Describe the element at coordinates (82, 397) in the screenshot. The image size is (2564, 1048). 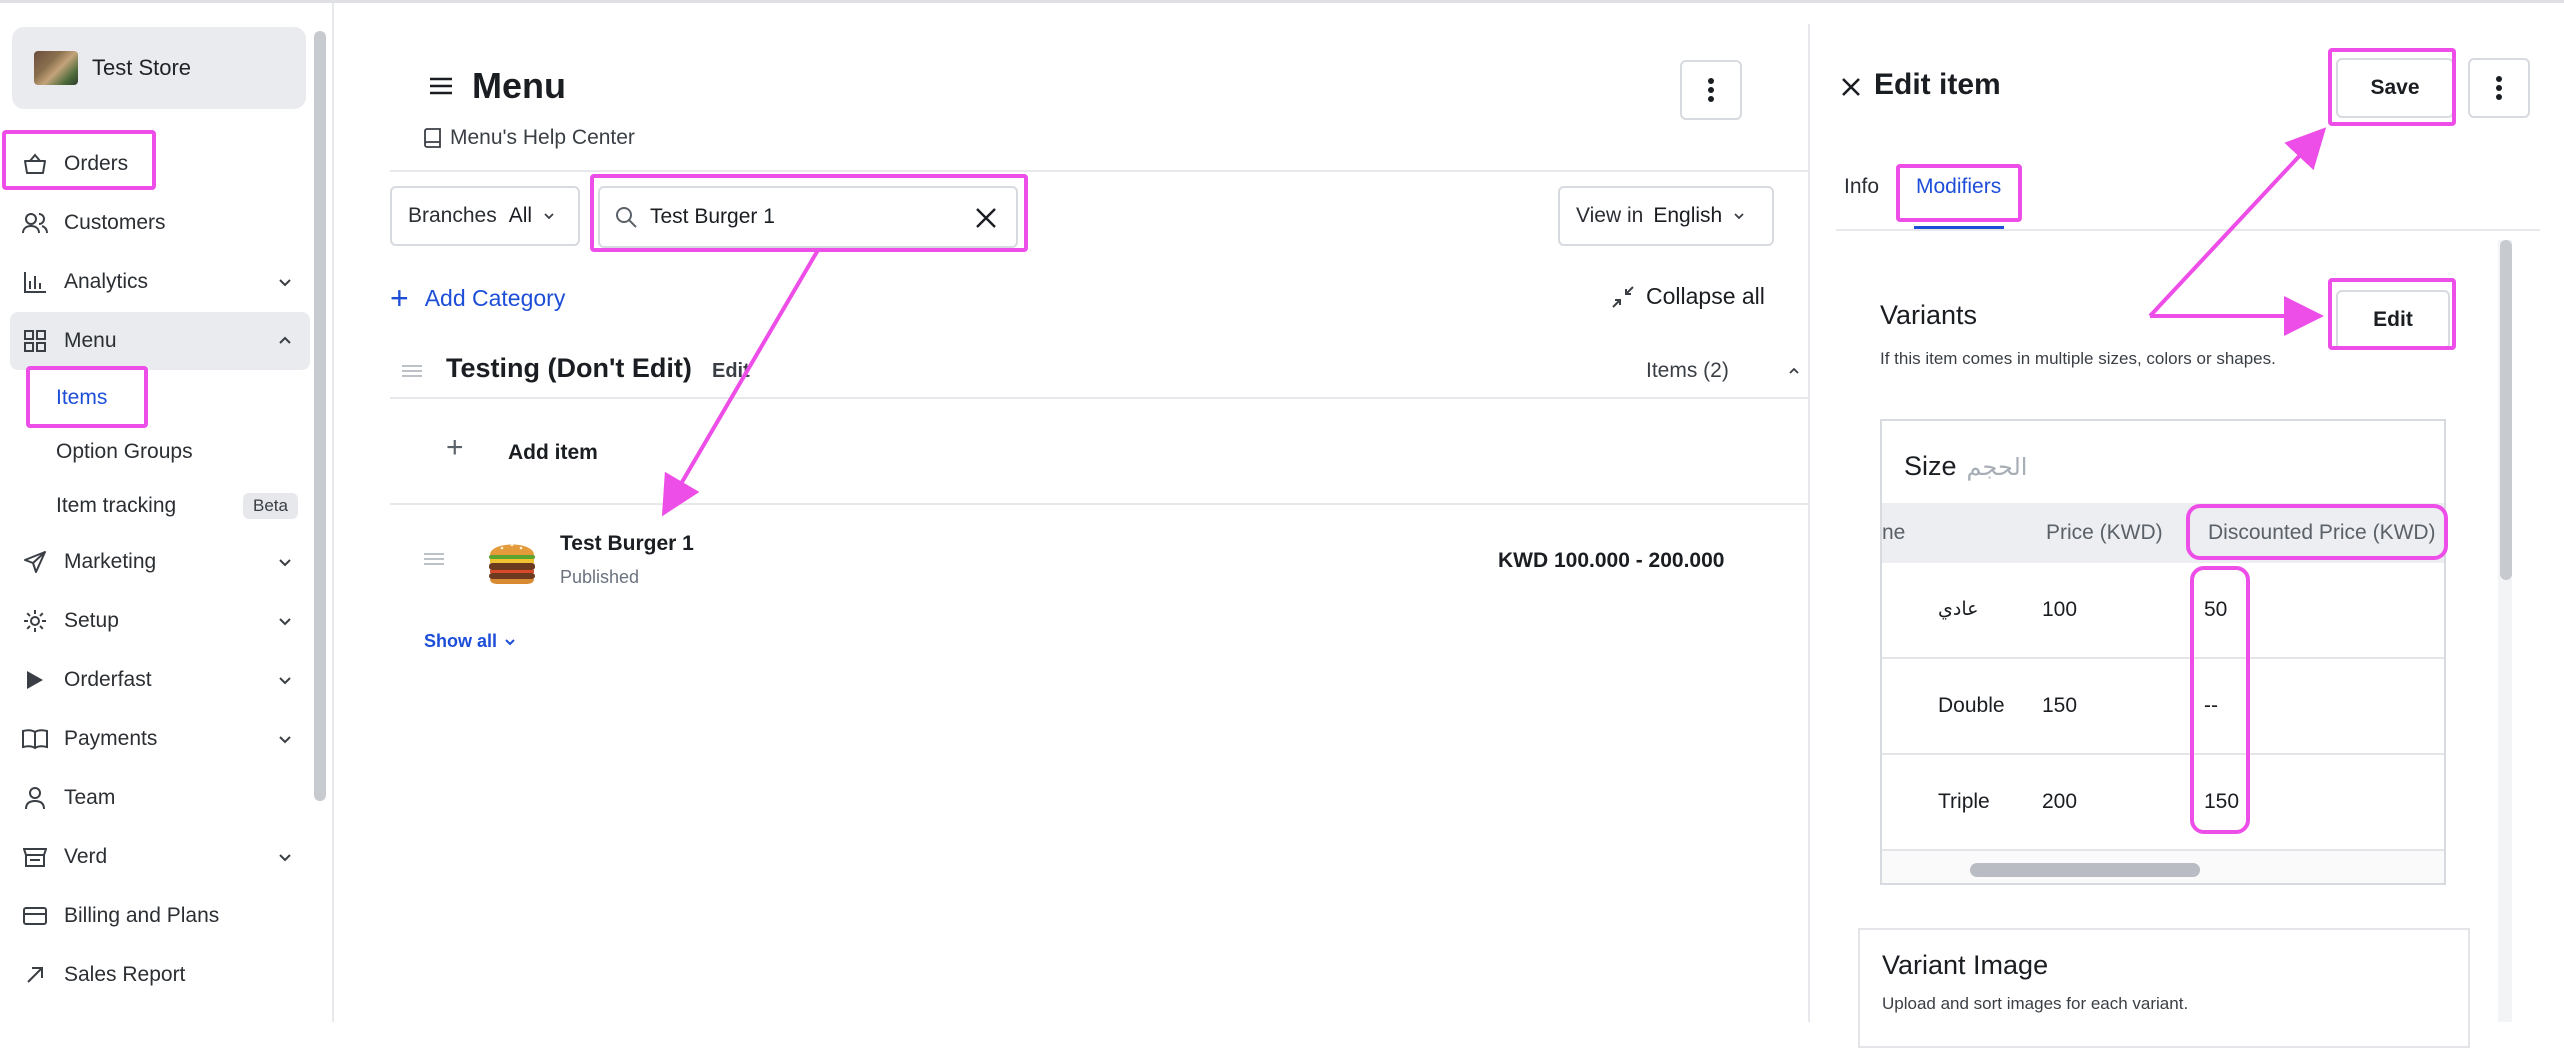
I see `sidebar-subitem-label: Items` at that location.